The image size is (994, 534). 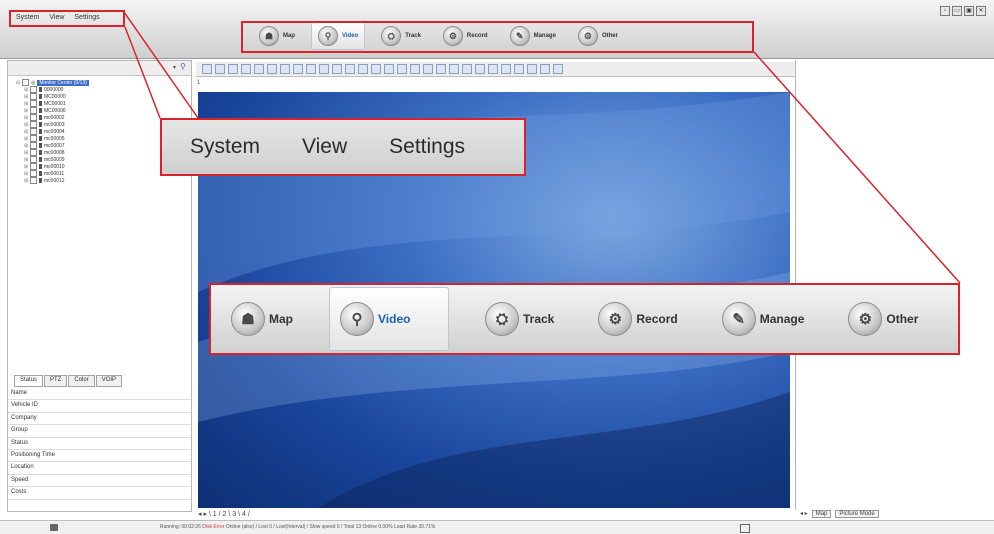 What do you see at coordinates (54, 131) in the screenshot?
I see `device-label: mc00004` at bounding box center [54, 131].